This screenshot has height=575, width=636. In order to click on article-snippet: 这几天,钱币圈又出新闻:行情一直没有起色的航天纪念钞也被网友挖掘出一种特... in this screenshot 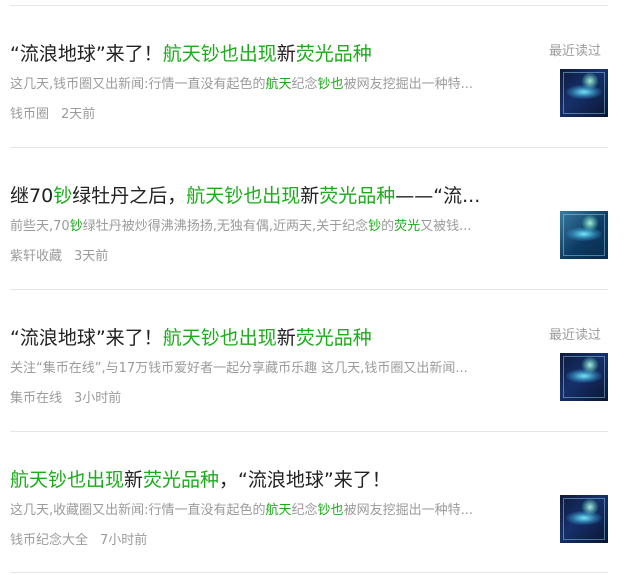, I will do `click(276, 85)`.